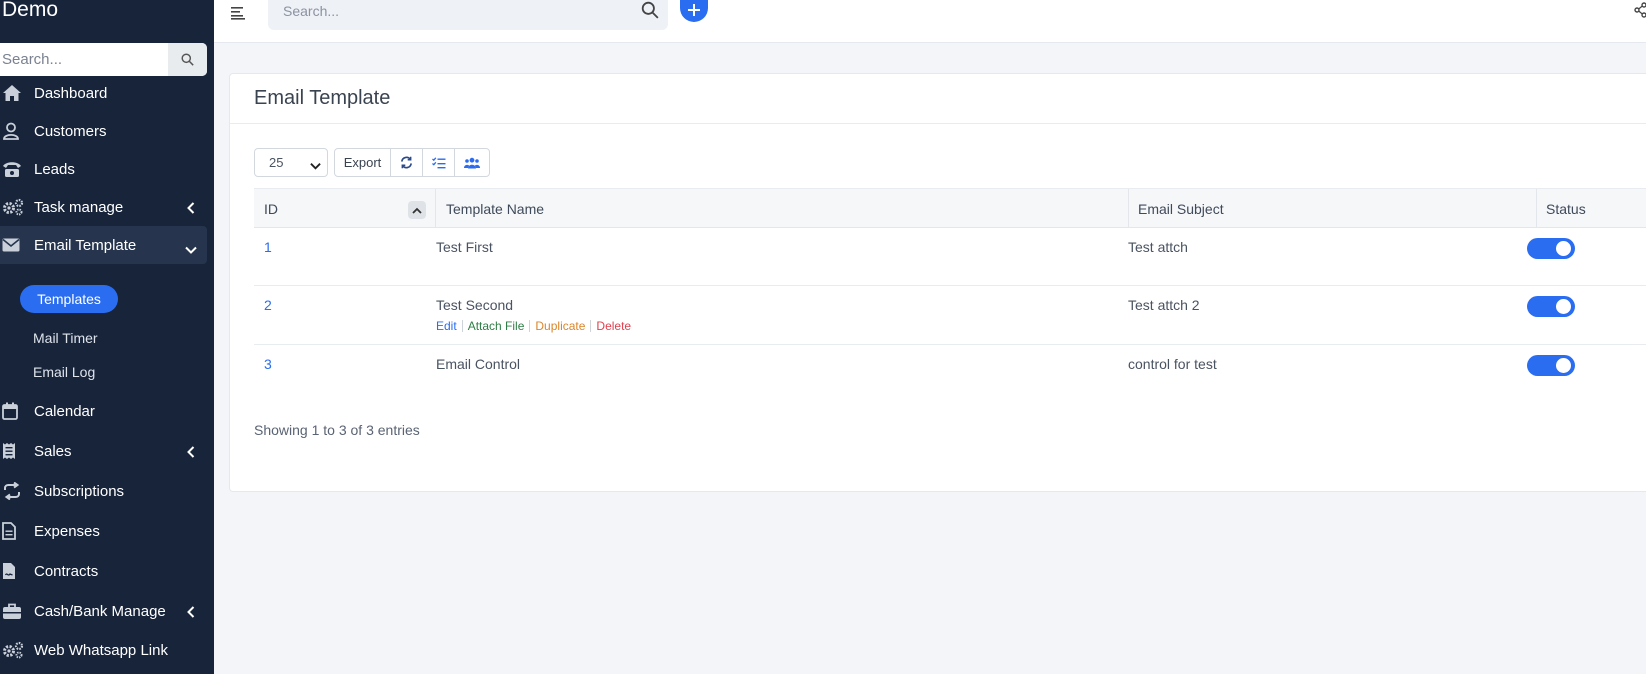 The height and width of the screenshot is (674, 1646). What do you see at coordinates (100, 611) in the screenshot?
I see `sidebar-item-label: Cash/Bank Manage` at bounding box center [100, 611].